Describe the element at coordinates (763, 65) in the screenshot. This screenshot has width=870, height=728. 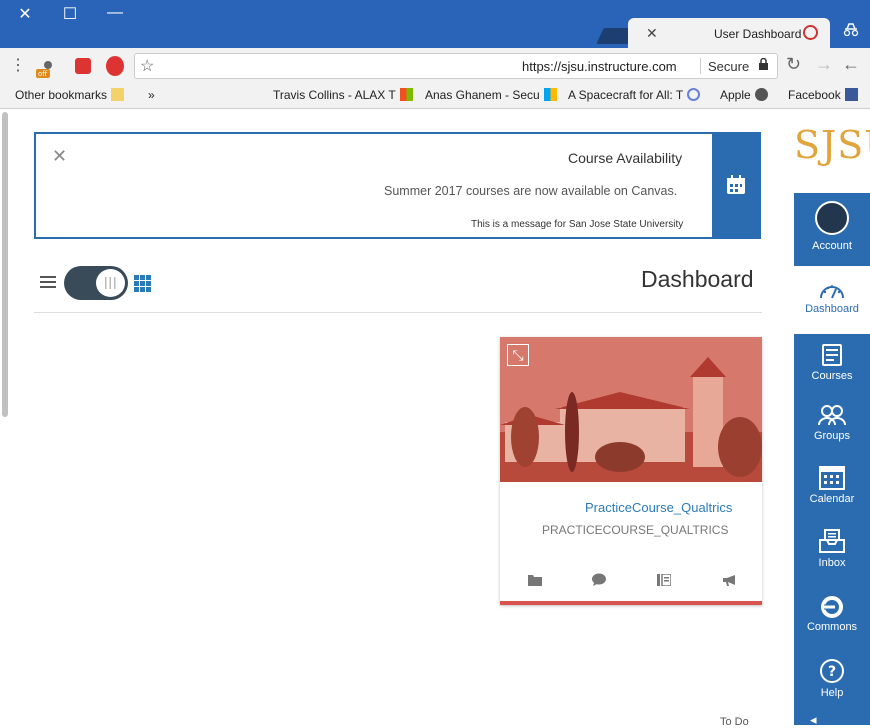
I see `lock-icon` at that location.